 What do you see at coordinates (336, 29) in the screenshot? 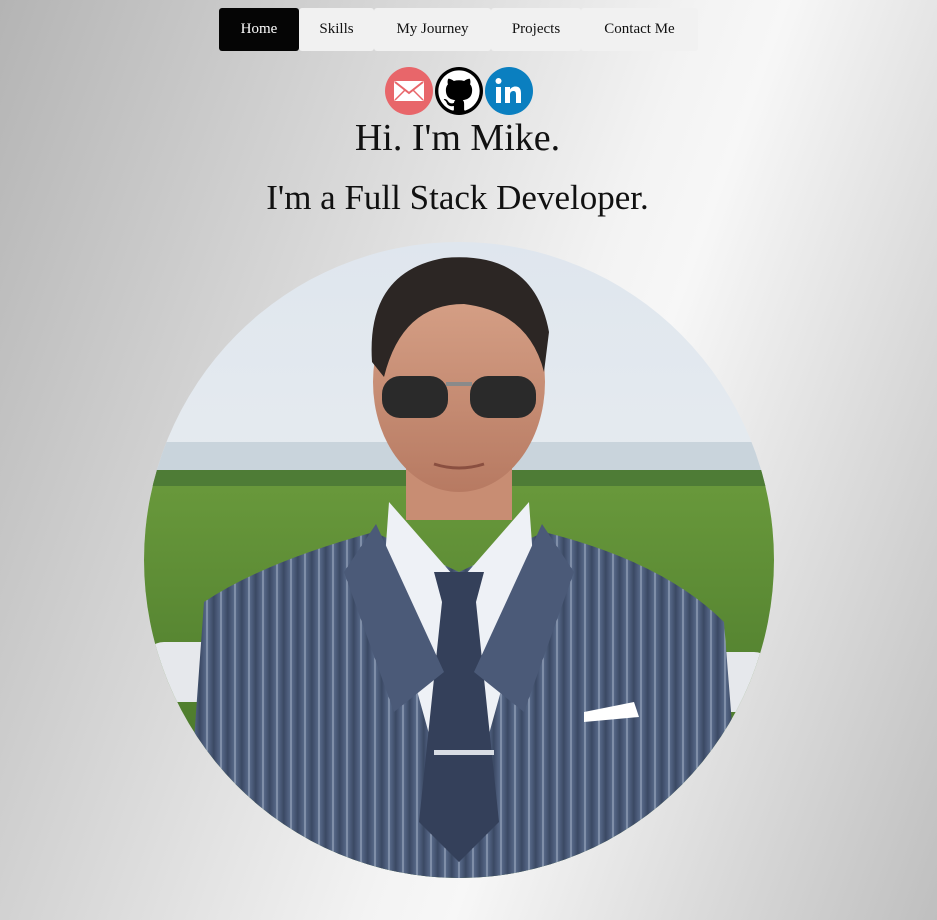
I see `nav-item-skills: Skills` at bounding box center [336, 29].